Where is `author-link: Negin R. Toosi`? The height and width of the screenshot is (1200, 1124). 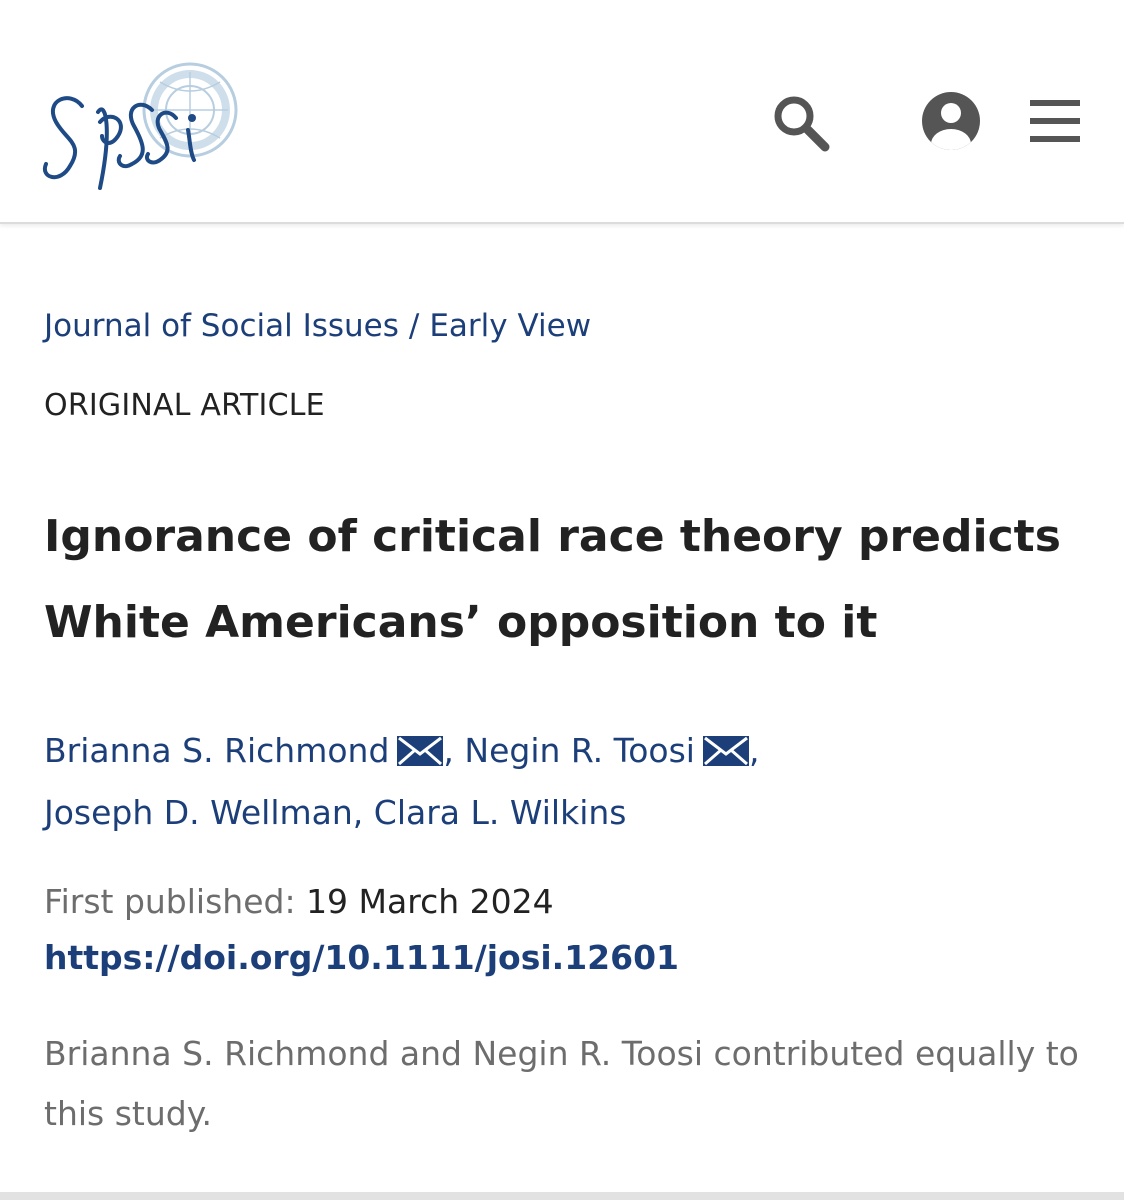 author-link: Negin R. Toosi is located at coordinates (579, 750).